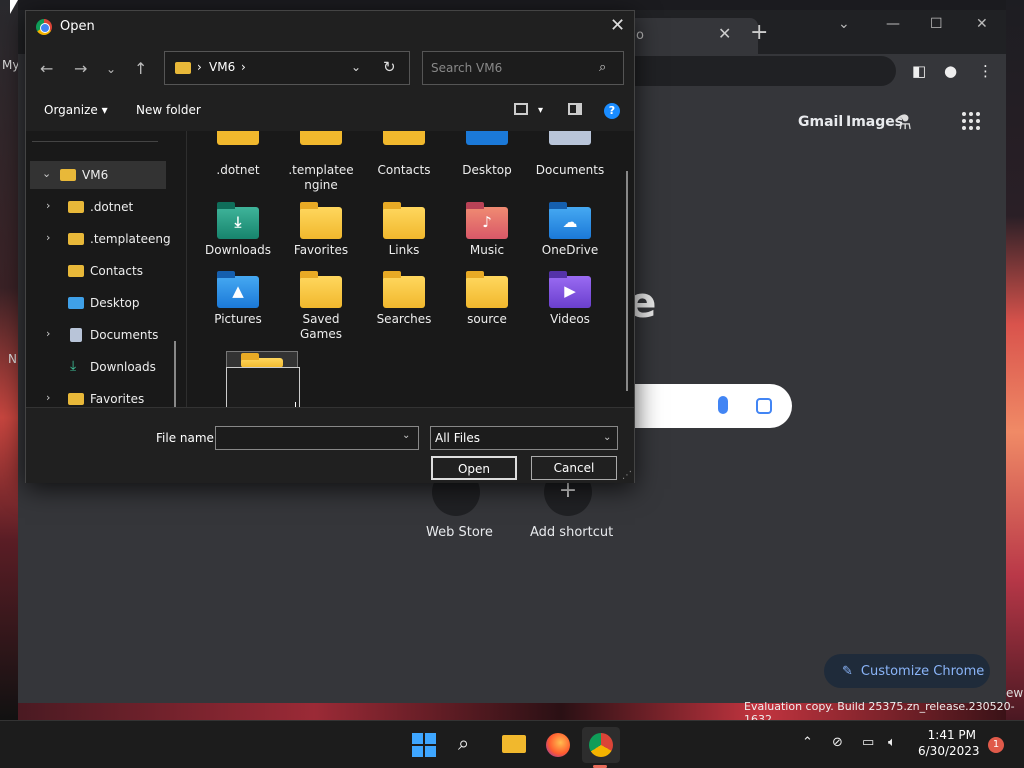  I want to click on display-icon: ▭, so click(868, 742).